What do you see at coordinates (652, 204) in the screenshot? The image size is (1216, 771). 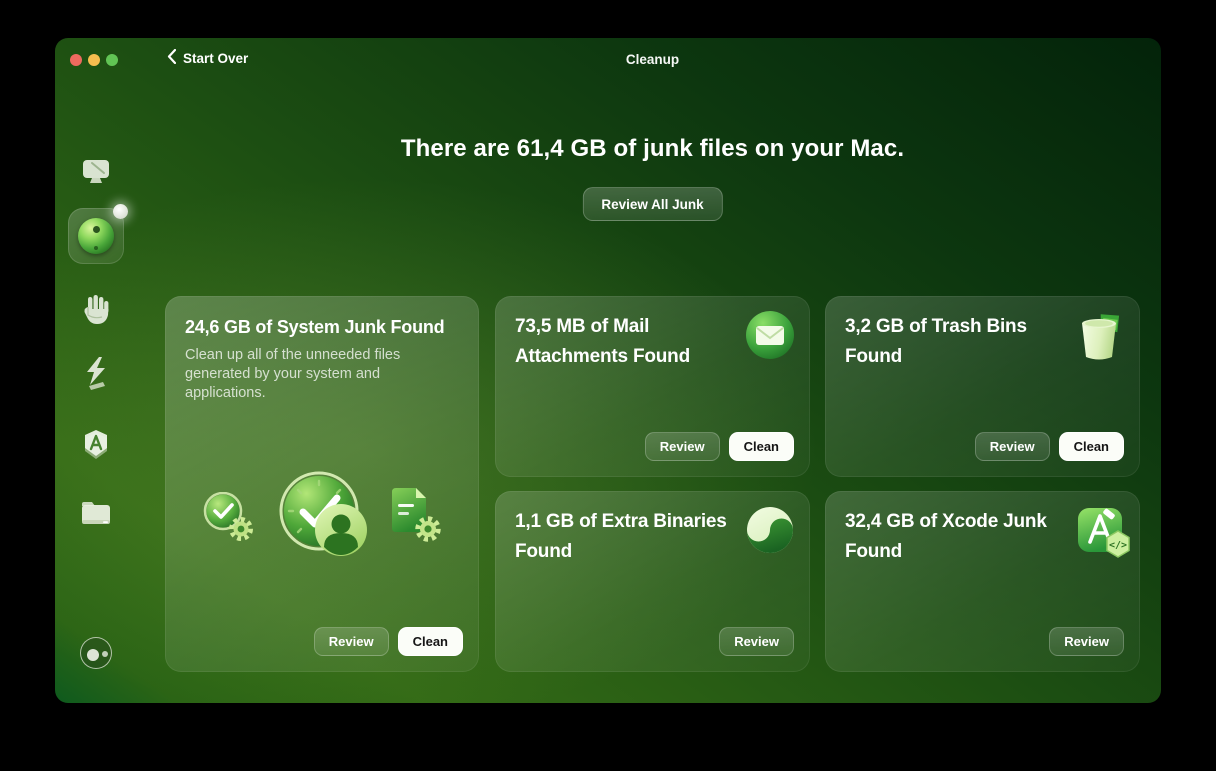 I see `review-all-junk-button: Review All Junk` at bounding box center [652, 204].